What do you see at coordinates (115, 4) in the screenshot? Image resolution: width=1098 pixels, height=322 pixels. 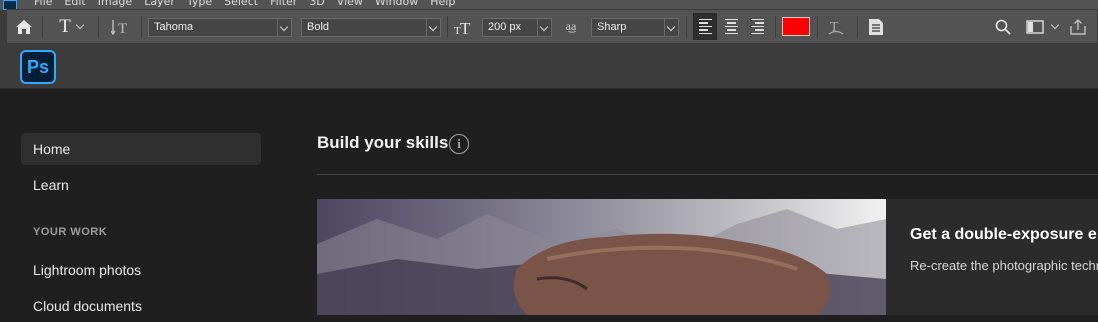 I see `menu-image: Image` at bounding box center [115, 4].